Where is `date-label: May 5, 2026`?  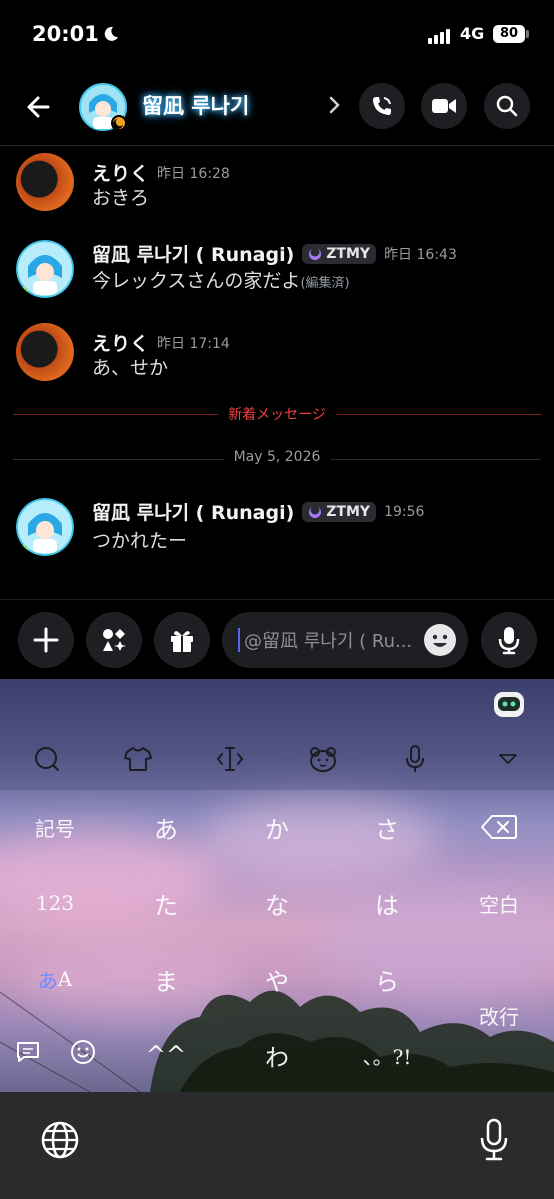 date-label: May 5, 2026 is located at coordinates (277, 457).